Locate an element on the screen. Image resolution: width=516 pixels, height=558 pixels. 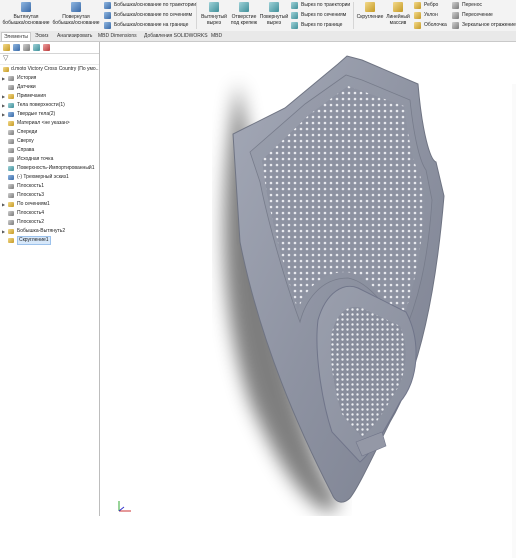
configuration-manager-tab-icon is located at coordinates (26, 47).